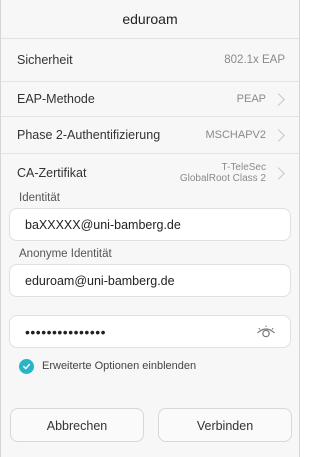  I want to click on phase2-auth-value: MSCHAPV2, so click(235, 135).